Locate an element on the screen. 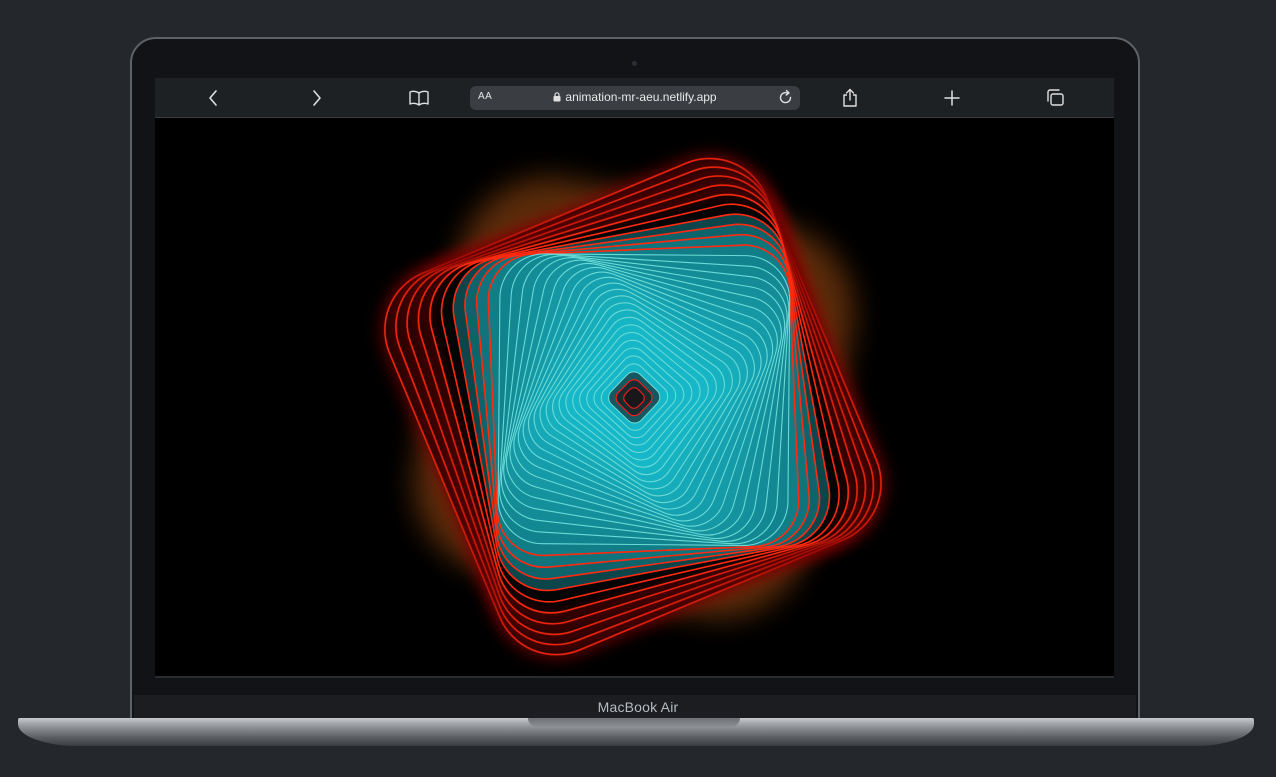  plus-icon is located at coordinates (952, 98).